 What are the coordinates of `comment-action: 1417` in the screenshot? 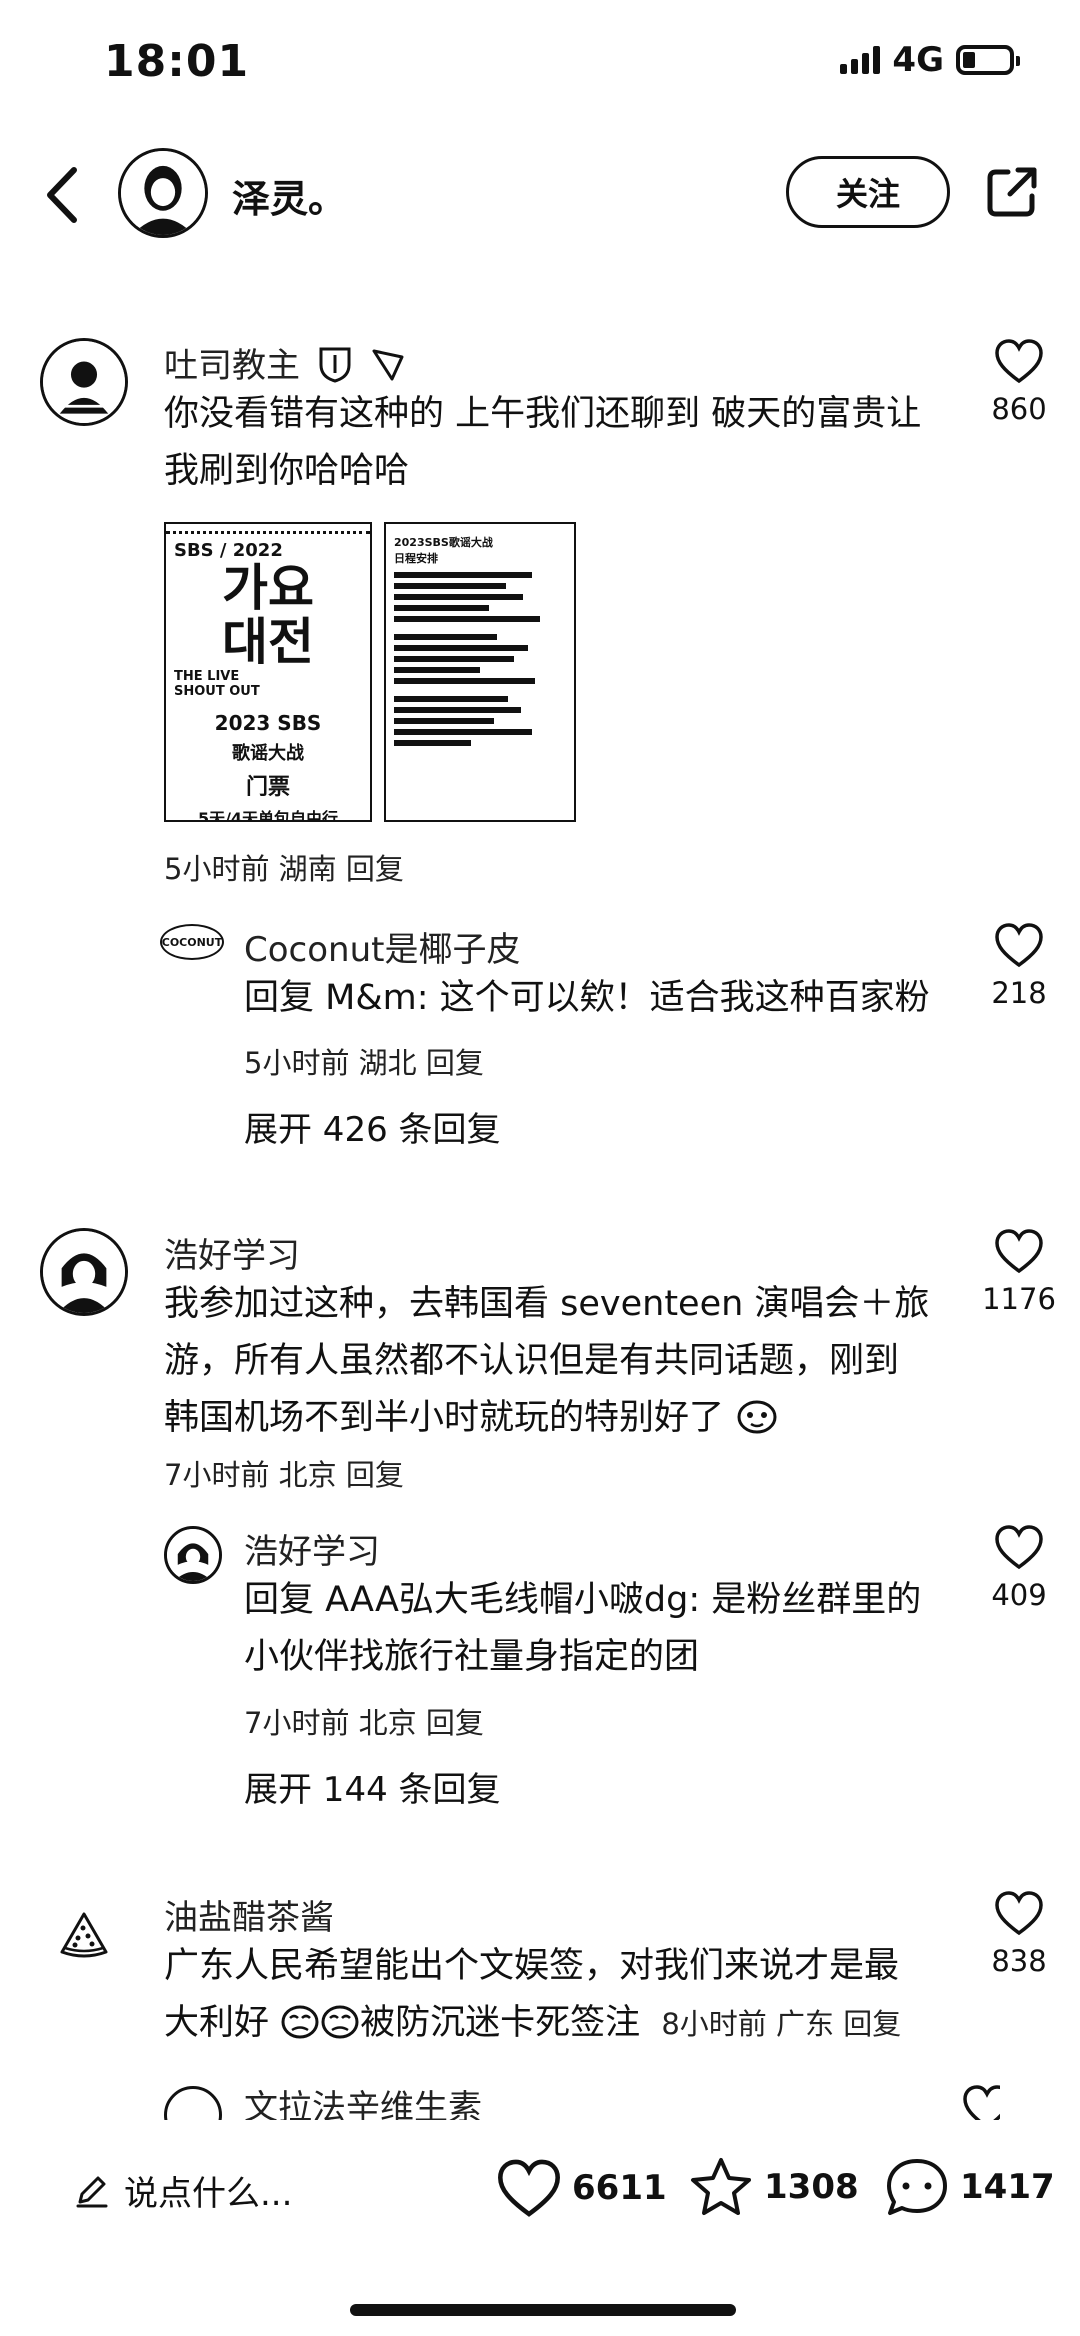 It's located at (969, 2187).